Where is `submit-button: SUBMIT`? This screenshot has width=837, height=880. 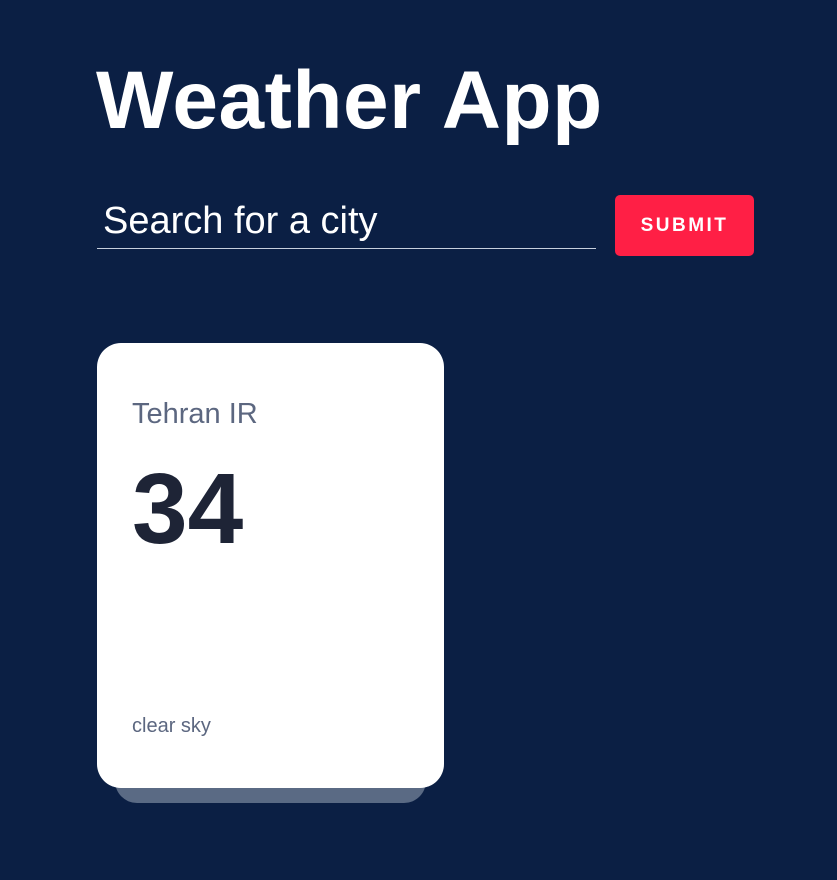 submit-button: SUBMIT is located at coordinates (684, 225).